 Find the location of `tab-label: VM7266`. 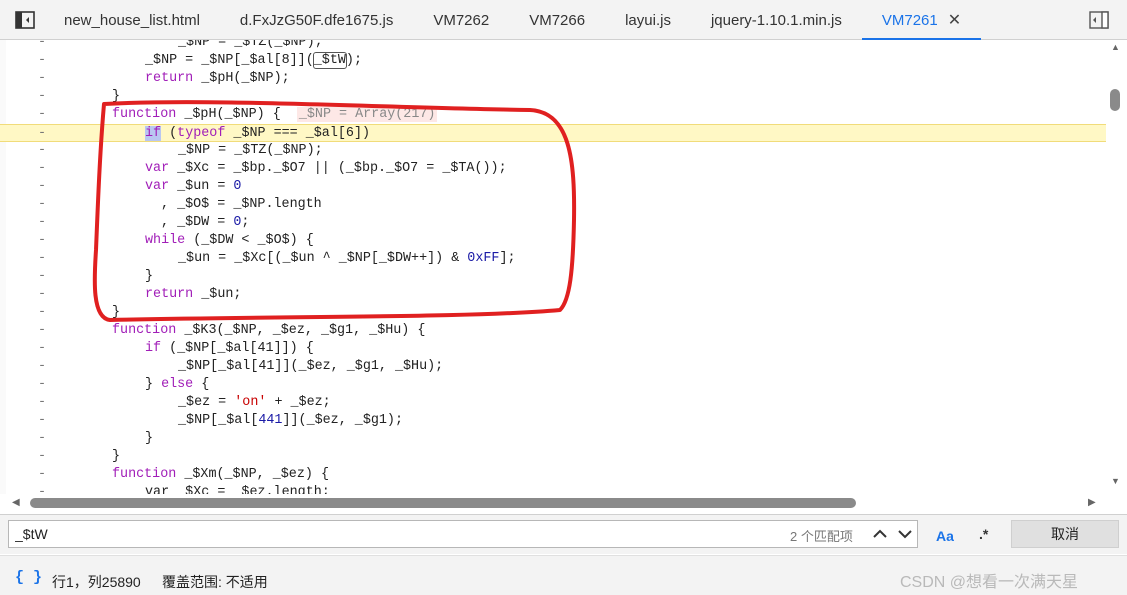

tab-label: VM7266 is located at coordinates (557, 20).